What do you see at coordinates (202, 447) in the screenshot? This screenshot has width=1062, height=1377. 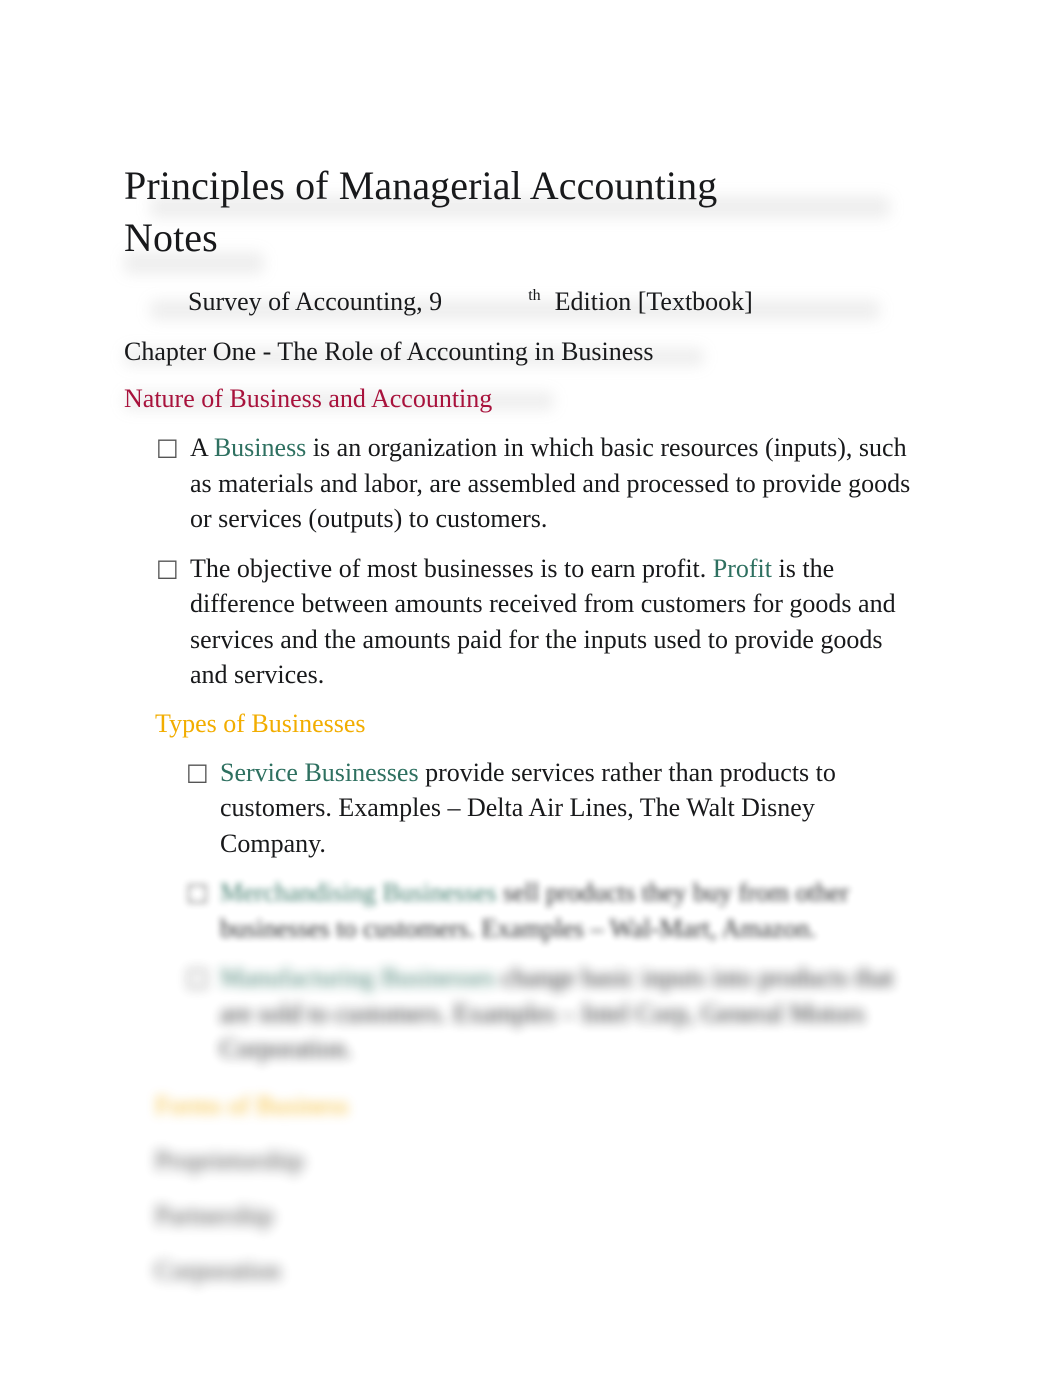 I see `bullet-text-before: A` at bounding box center [202, 447].